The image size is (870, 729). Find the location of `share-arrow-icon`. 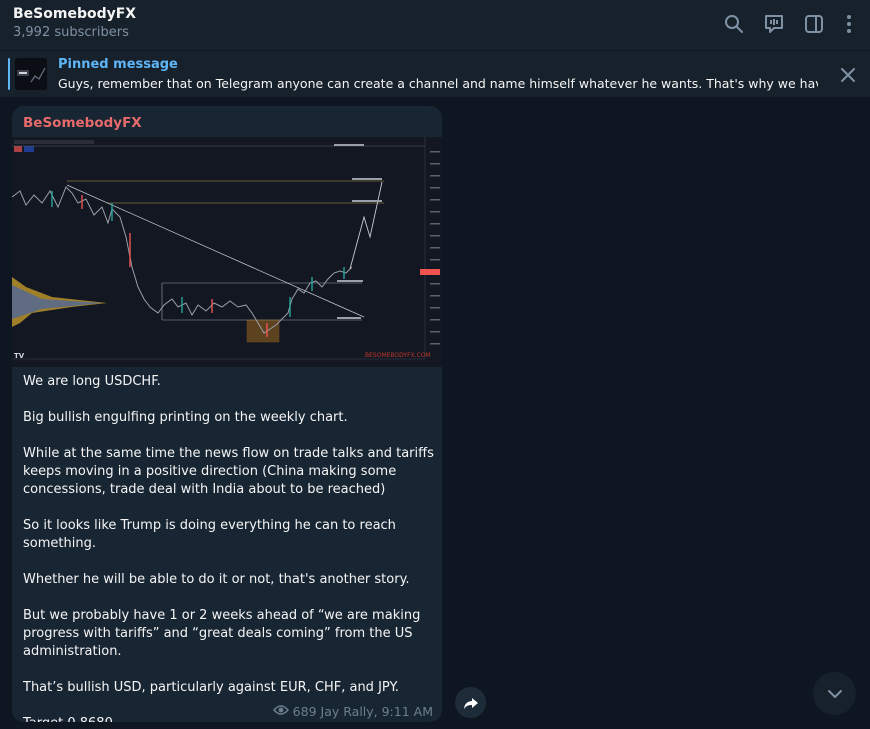

share-arrow-icon is located at coordinates (470, 703).